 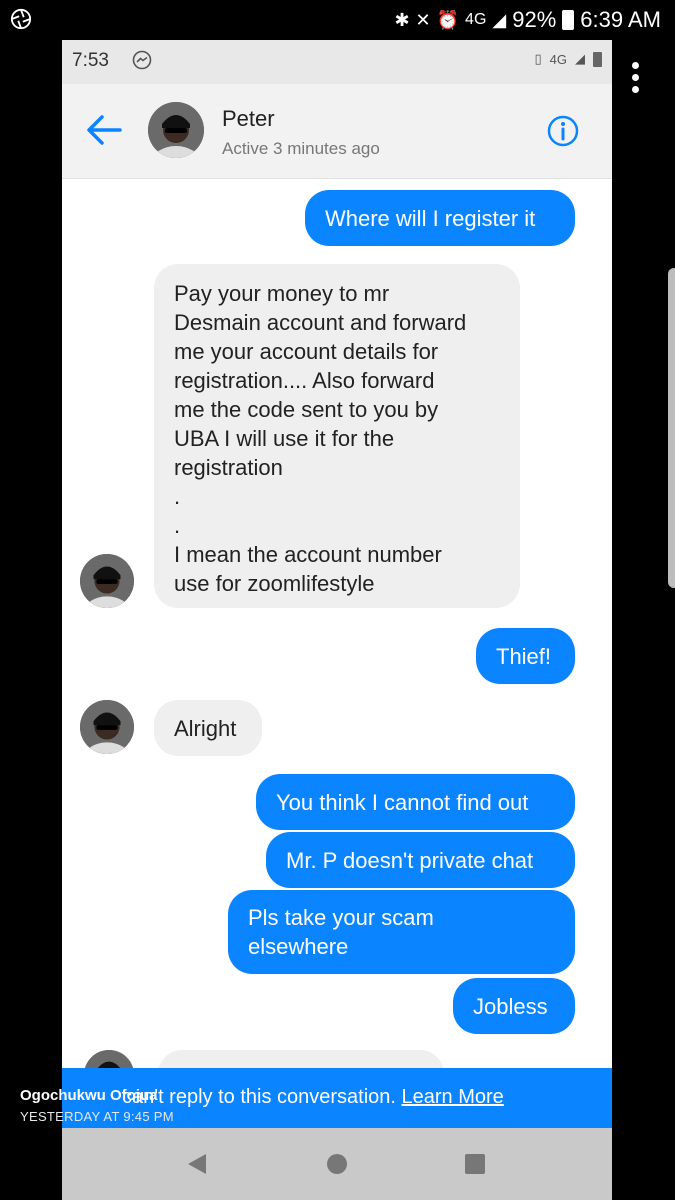 I want to click on message-line: Pls take your scam, so click(x=341, y=917).